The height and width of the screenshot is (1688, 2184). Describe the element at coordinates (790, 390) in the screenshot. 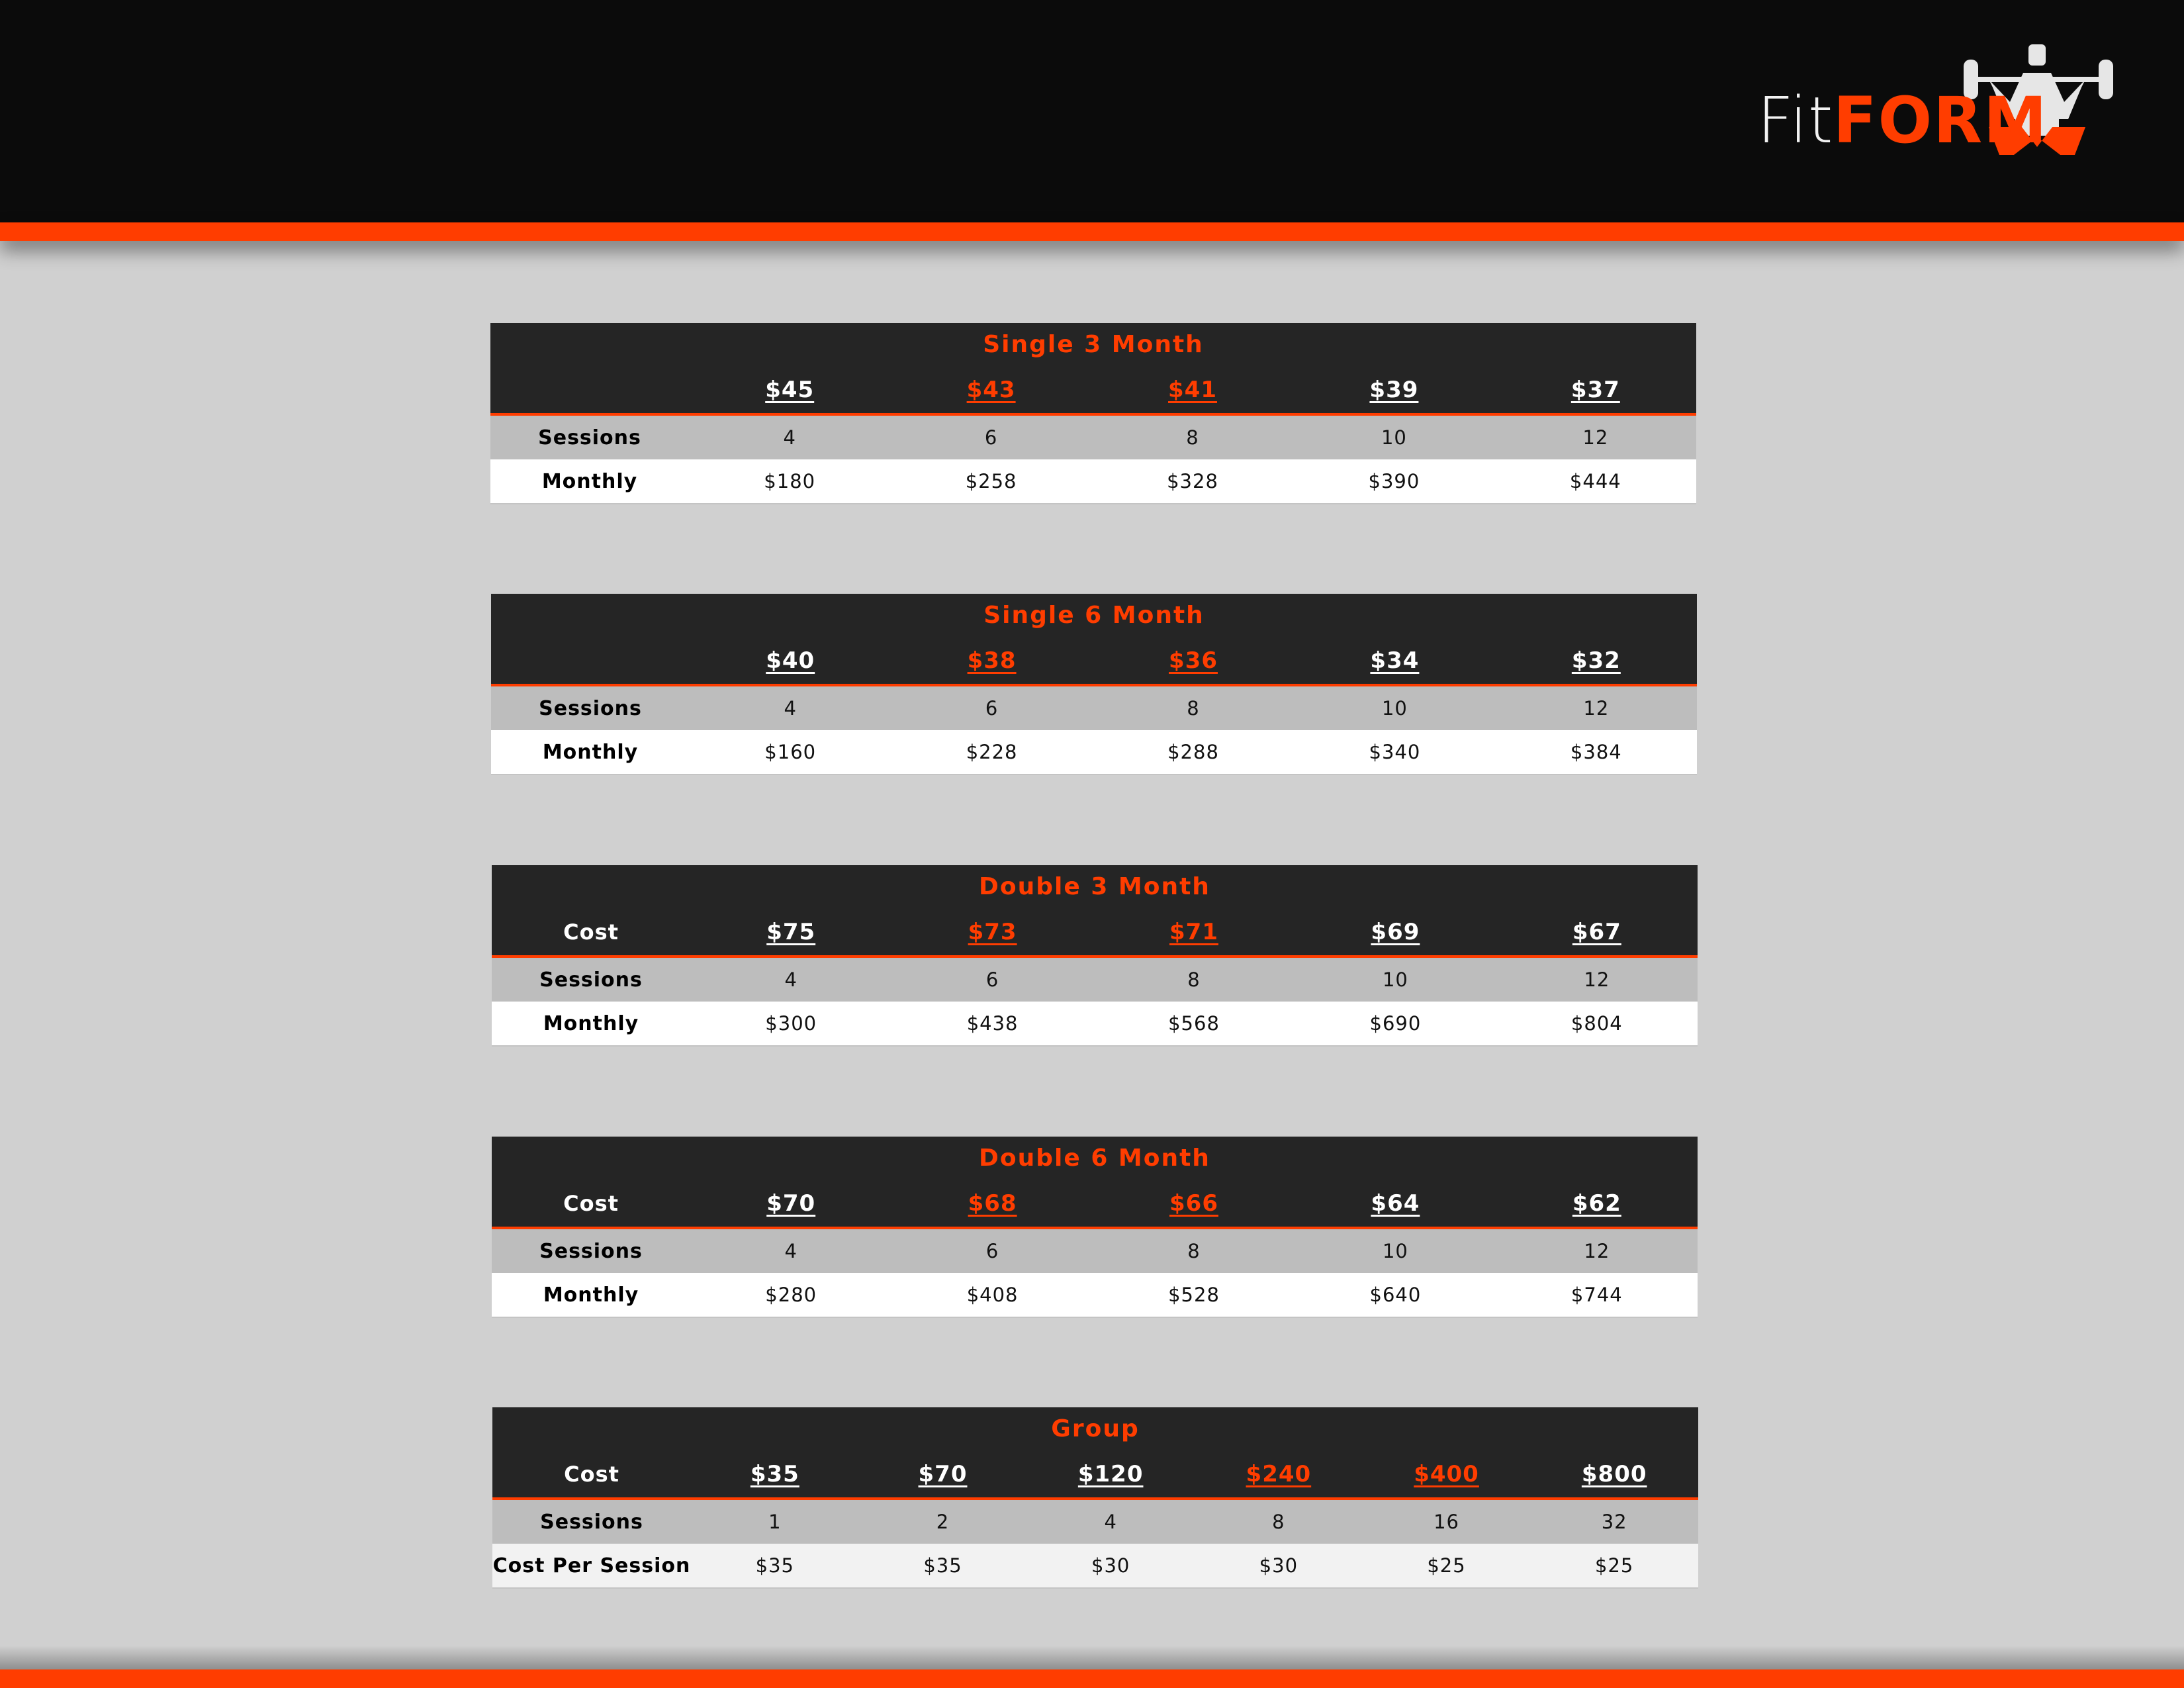

I see `cost-value: $45` at that location.